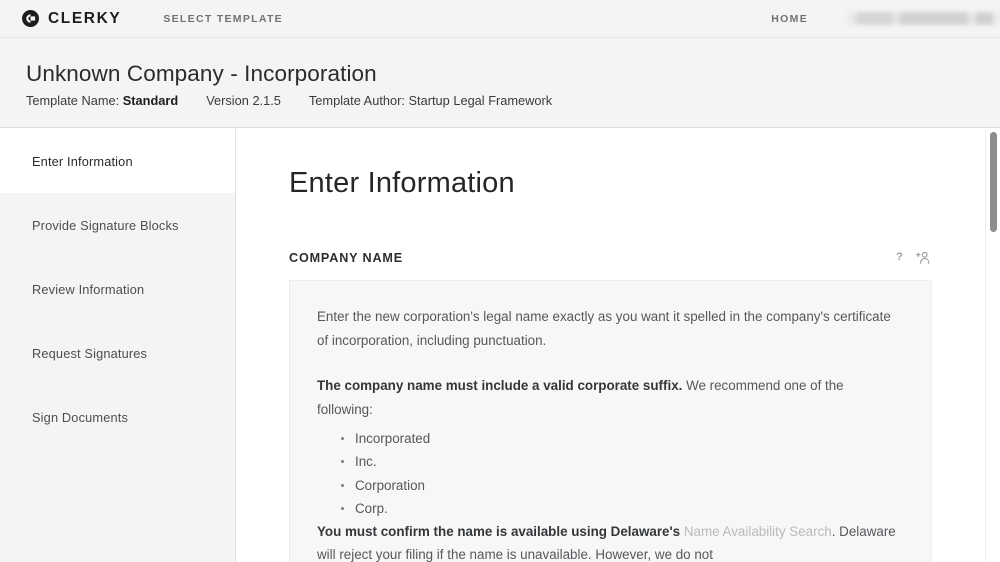 The image size is (1000, 562). What do you see at coordinates (923, 257) in the screenshot?
I see `person-add-icon` at bounding box center [923, 257].